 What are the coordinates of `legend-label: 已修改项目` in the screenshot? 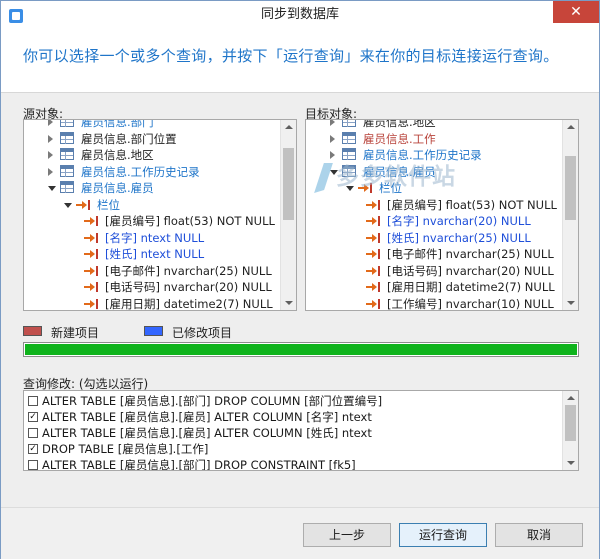 It's located at (202, 333).